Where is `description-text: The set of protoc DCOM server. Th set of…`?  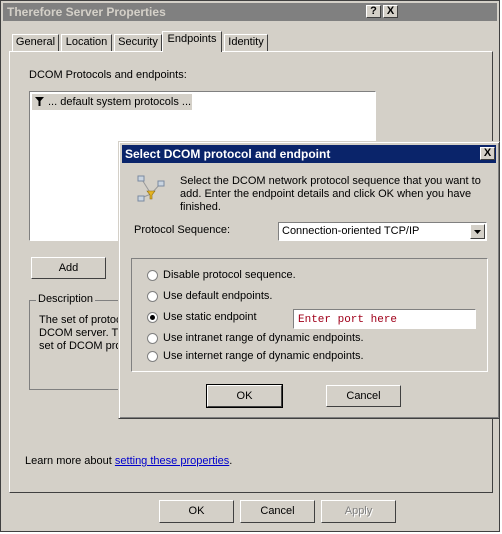 description-text: The set of protoc DCOM server. Th set of… is located at coordinates (82, 333).